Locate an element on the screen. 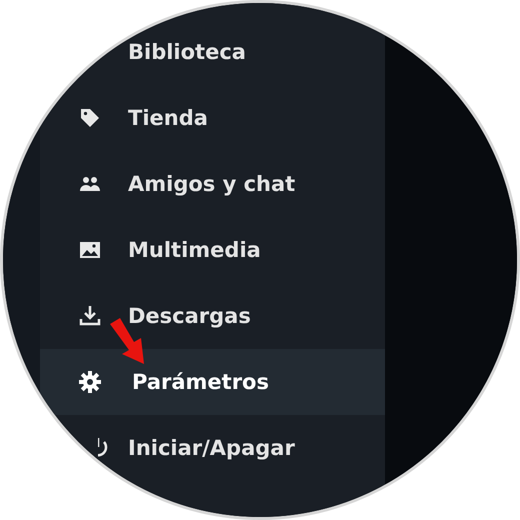  menu-label: Descargas is located at coordinates (189, 316).